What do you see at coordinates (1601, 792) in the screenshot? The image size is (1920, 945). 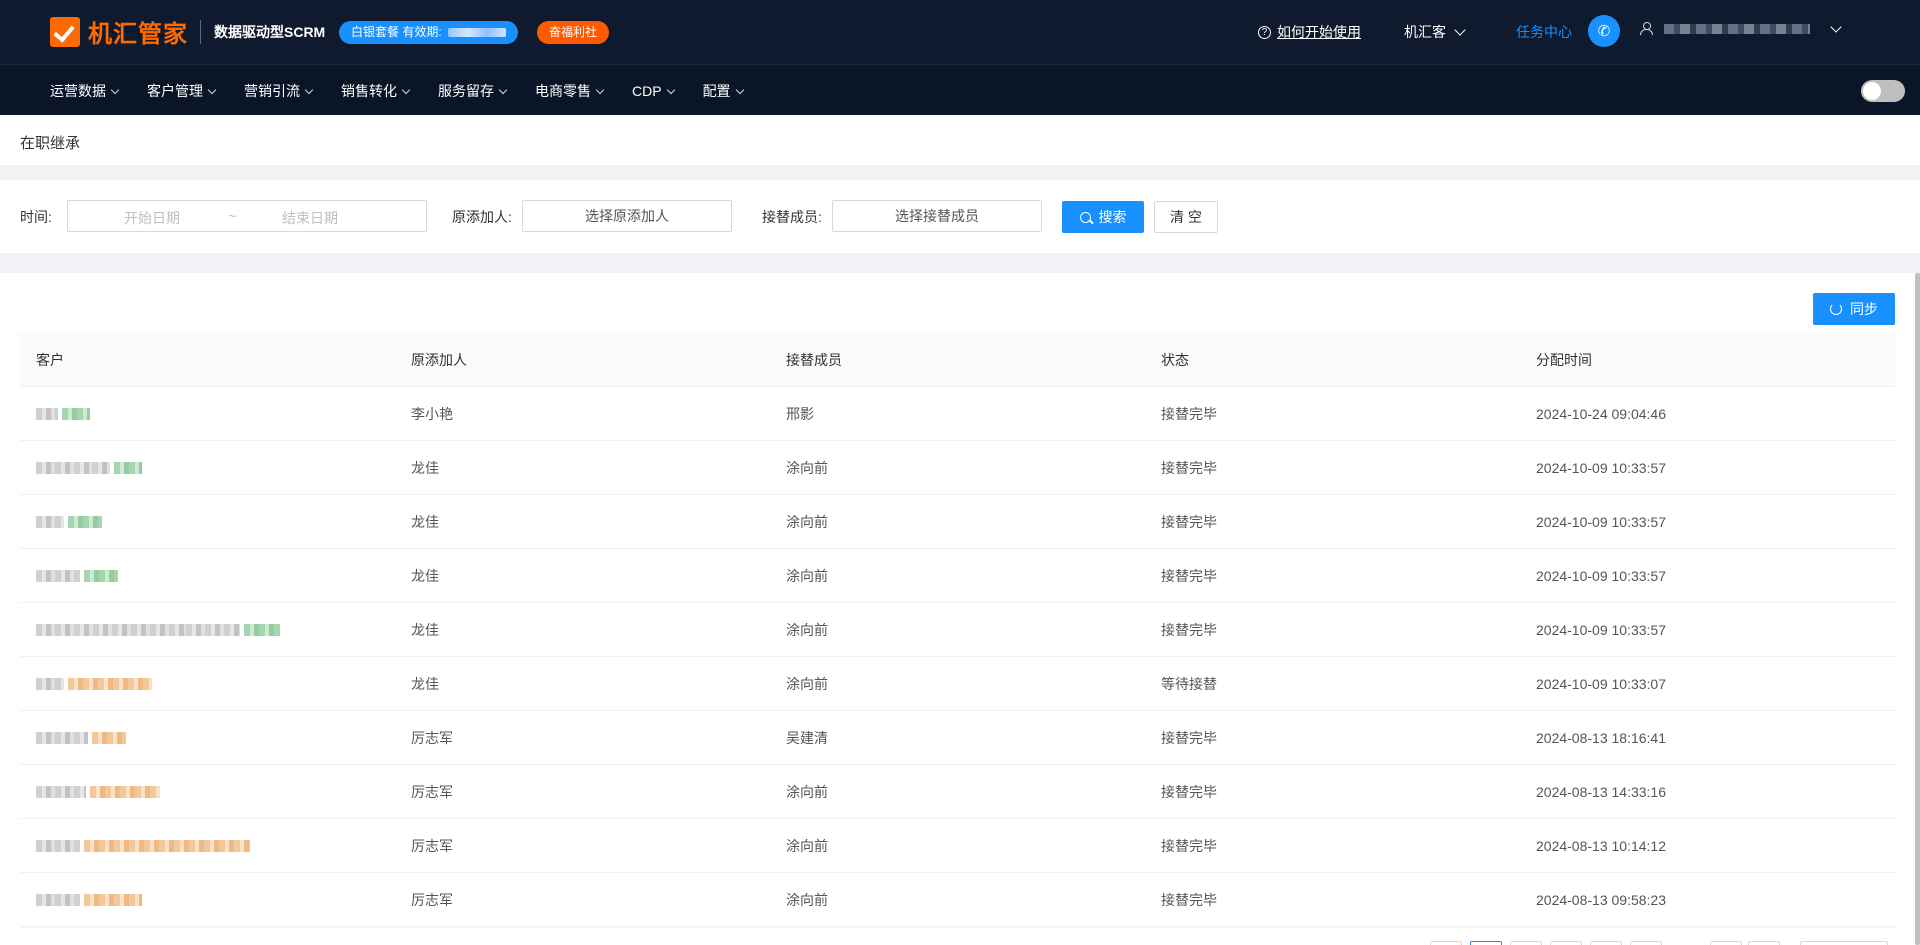 I see `assign-time-cell: 2024-08-13 14:33:16` at bounding box center [1601, 792].